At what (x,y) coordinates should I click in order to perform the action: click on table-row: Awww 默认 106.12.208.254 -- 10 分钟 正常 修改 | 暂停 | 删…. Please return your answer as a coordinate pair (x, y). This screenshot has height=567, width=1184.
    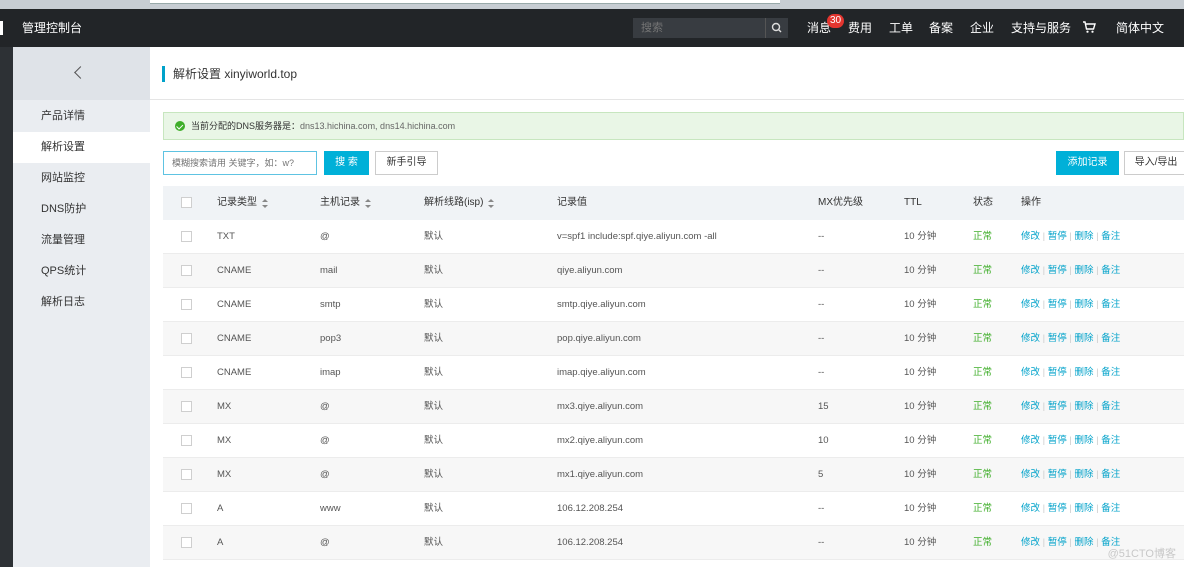
    Looking at the image, I should click on (673, 509).